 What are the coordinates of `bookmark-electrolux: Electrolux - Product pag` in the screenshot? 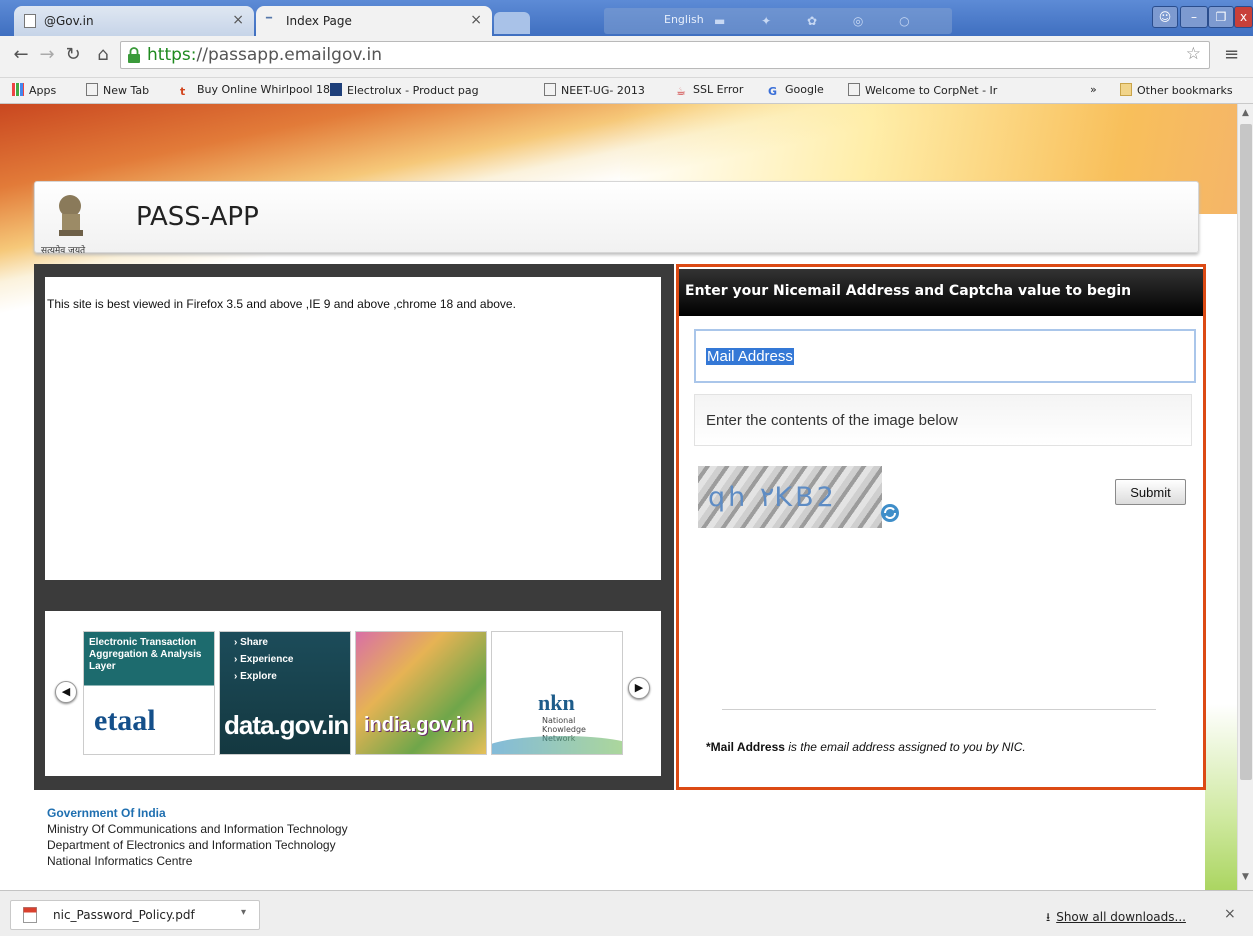 It's located at (404, 90).